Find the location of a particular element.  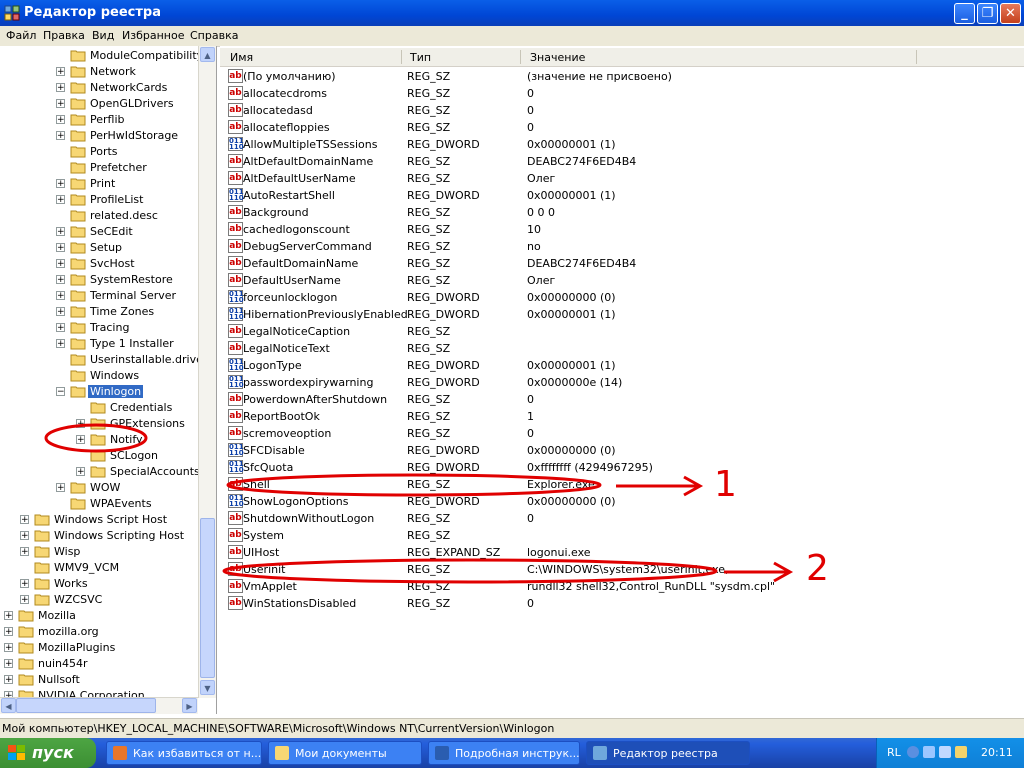

tree-node: − Winlogon is located at coordinates (99, 392).